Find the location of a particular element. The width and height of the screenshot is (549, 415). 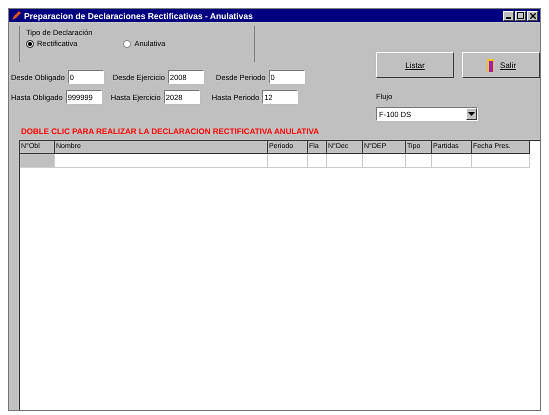

close-button is located at coordinates (532, 15).